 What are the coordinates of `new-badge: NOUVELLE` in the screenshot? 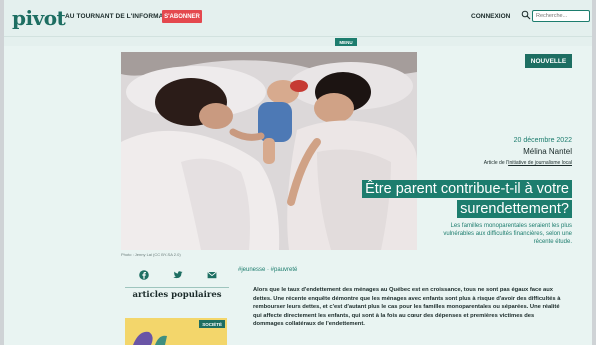 It's located at (548, 61).